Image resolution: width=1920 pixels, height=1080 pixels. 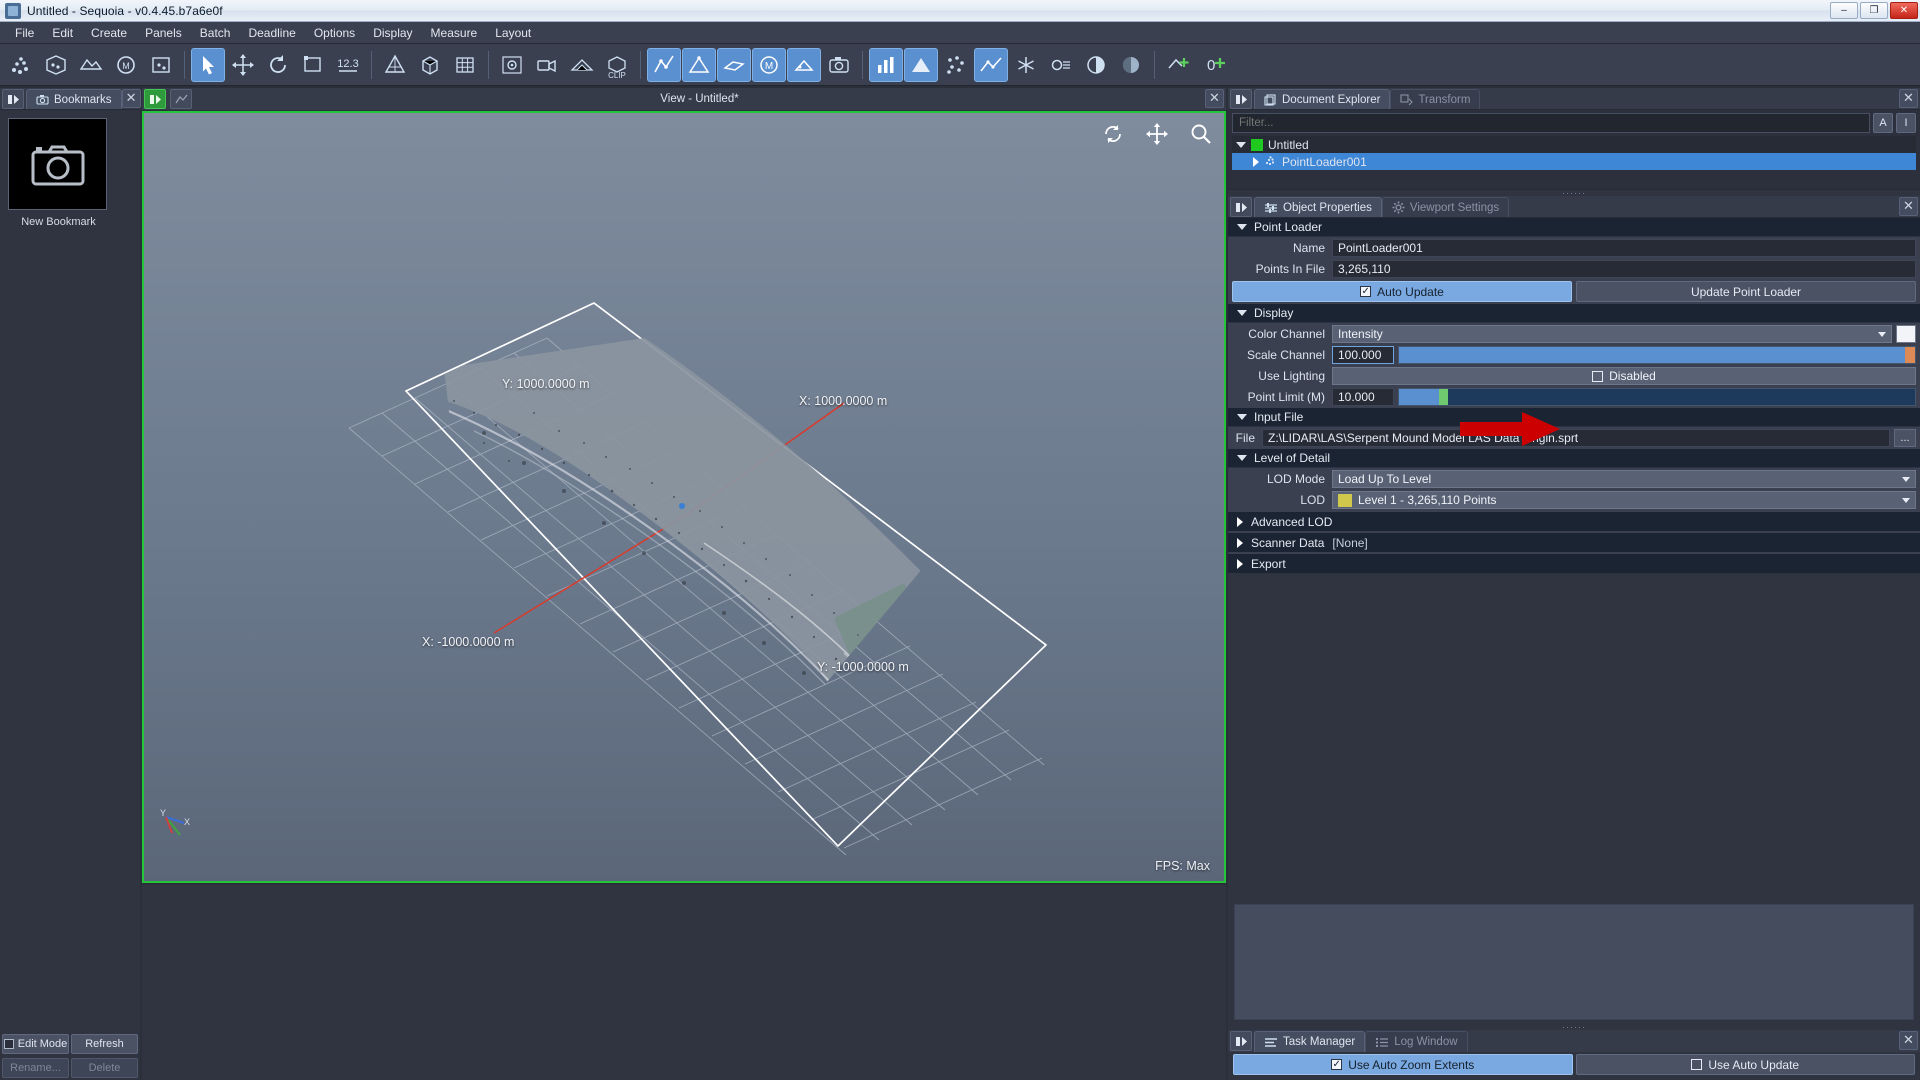 I want to click on use-auto-zoom-extents-checkbox: ✓, so click(x=1337, y=1064).